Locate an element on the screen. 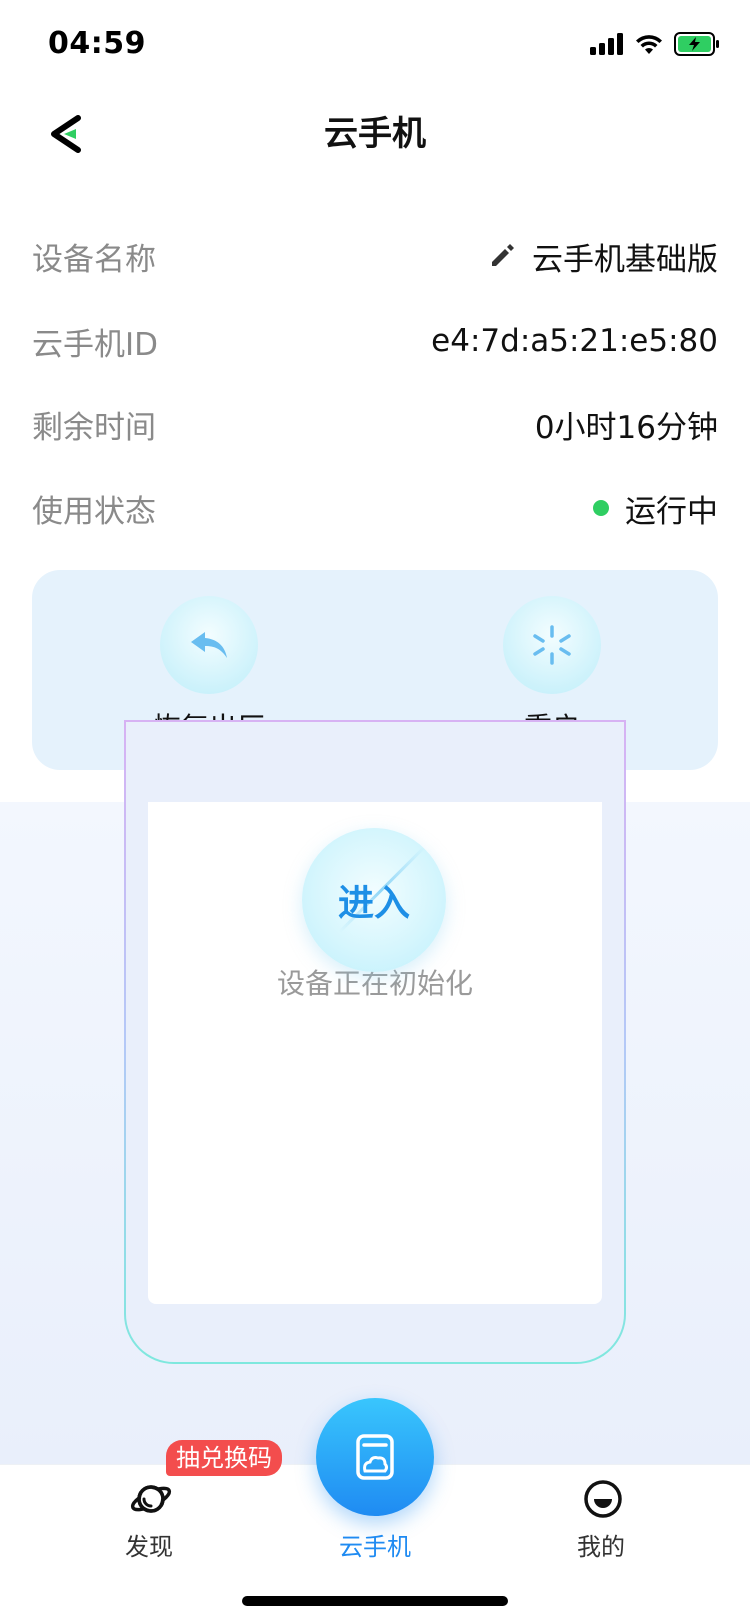  cloud-phone-icon is located at coordinates (375, 1457).